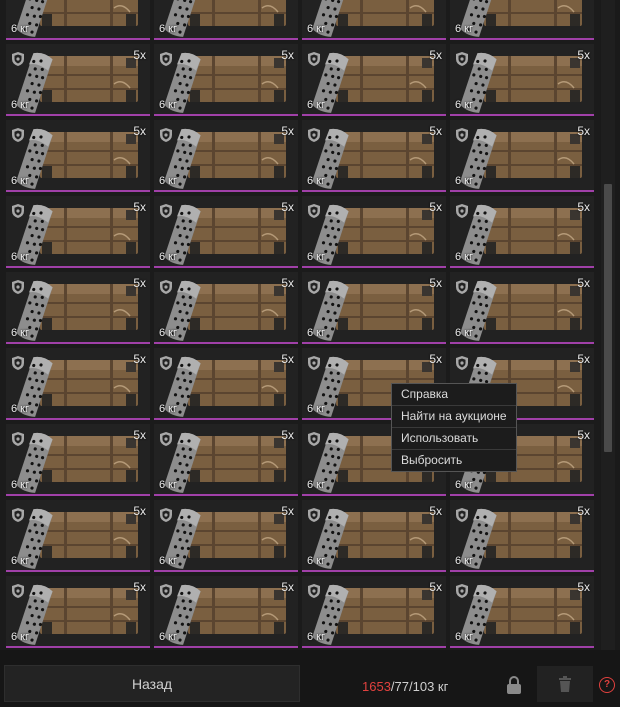 Image resolution: width=620 pixels, height=707 pixels. I want to click on menu-item-drop: Выбросить, so click(454, 460).